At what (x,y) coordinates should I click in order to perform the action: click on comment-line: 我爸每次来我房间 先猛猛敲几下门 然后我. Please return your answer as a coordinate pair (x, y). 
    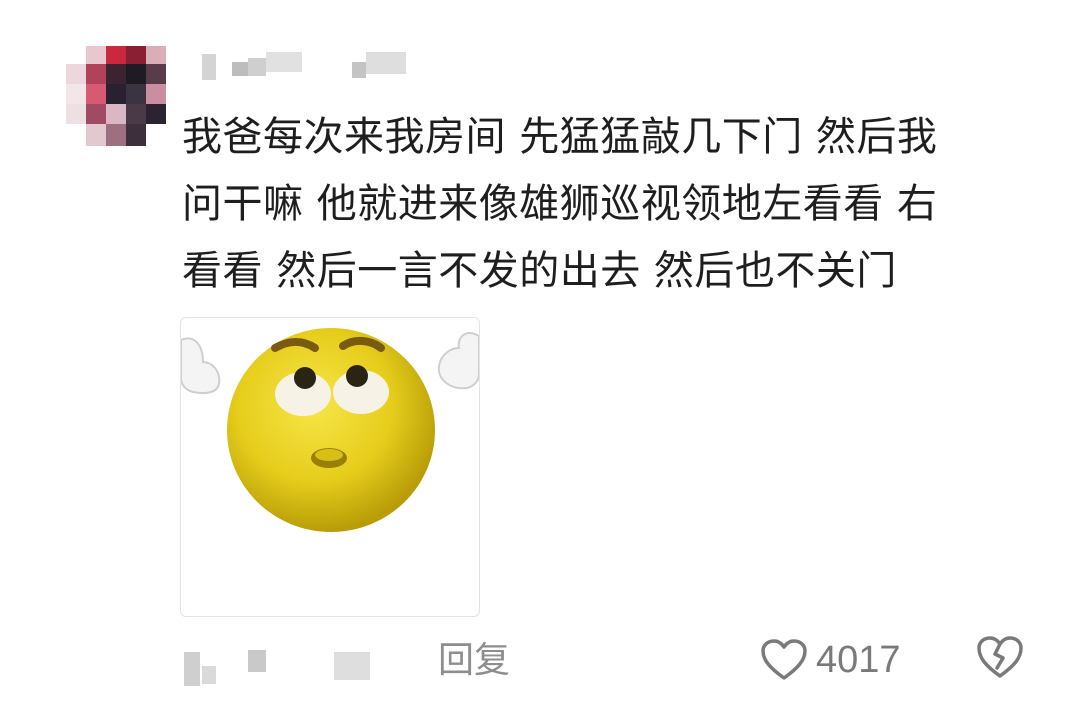
    Looking at the image, I should click on (560, 137).